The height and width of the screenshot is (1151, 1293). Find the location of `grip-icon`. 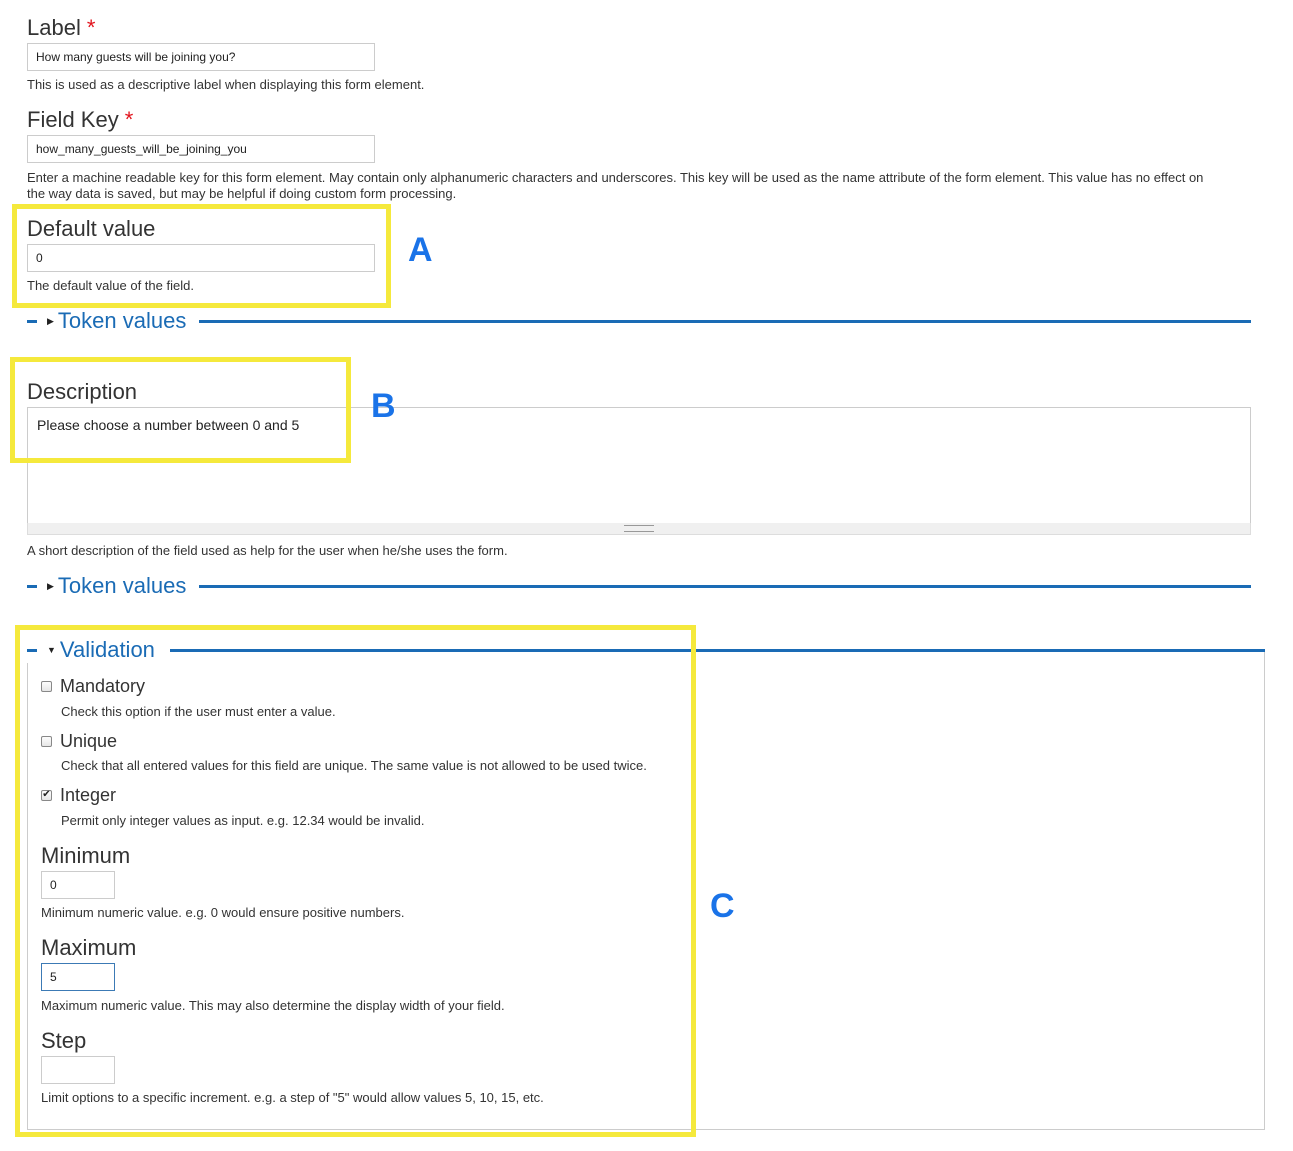

grip-icon is located at coordinates (639, 528).